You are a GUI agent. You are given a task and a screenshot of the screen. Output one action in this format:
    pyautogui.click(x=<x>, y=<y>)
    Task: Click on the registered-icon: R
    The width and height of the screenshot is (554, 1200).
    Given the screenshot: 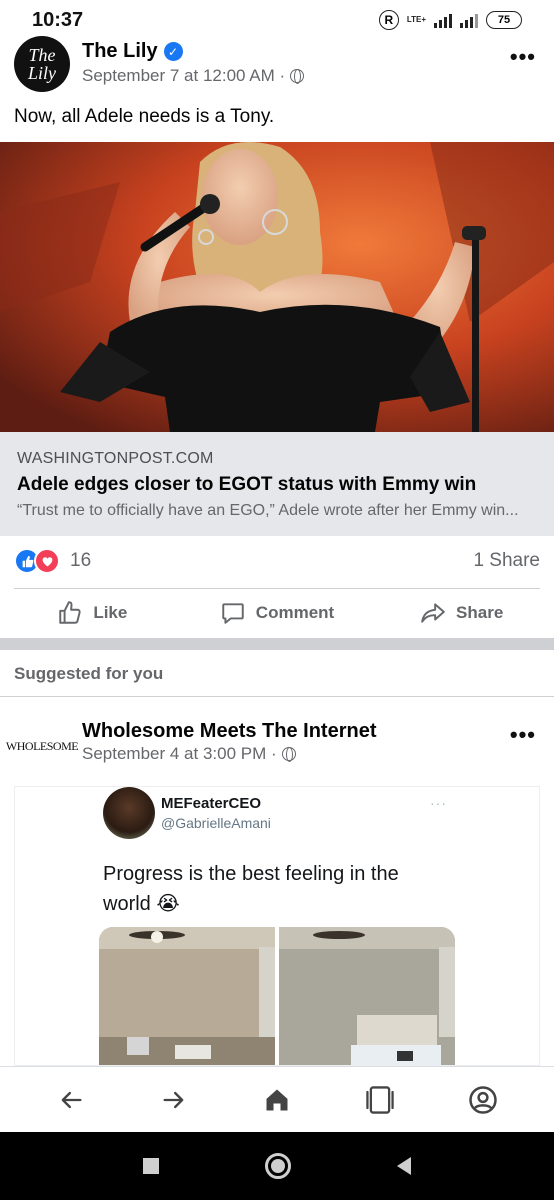 What is the action you would take?
    pyautogui.click(x=388, y=20)
    